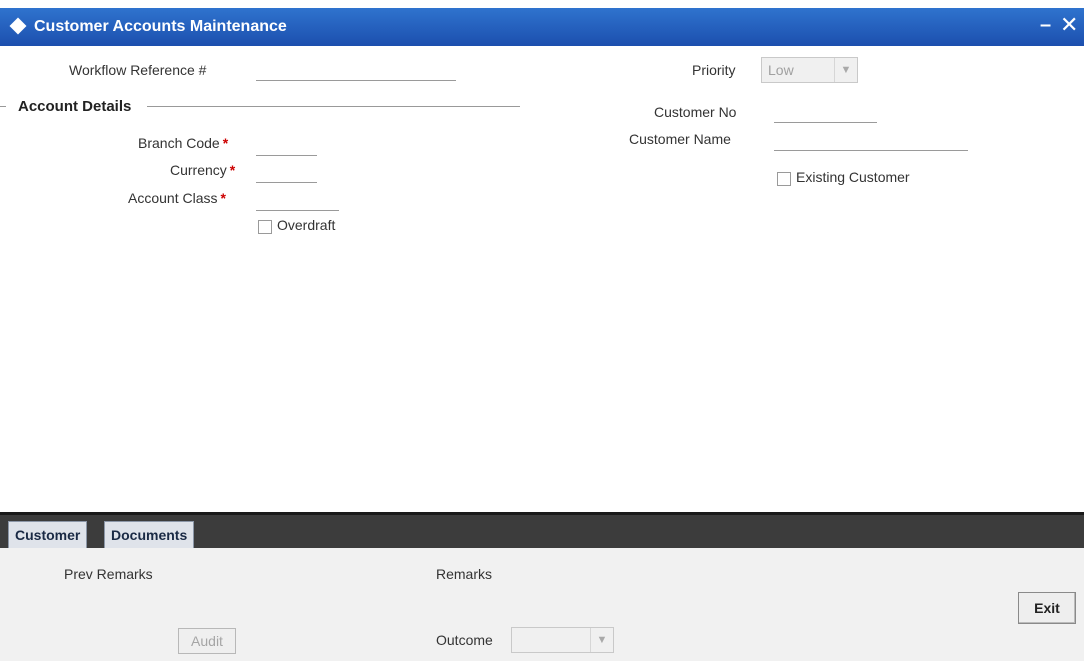 The width and height of the screenshot is (1084, 661). What do you see at coordinates (680, 139) in the screenshot?
I see `customer-name-label: Customer Name` at bounding box center [680, 139].